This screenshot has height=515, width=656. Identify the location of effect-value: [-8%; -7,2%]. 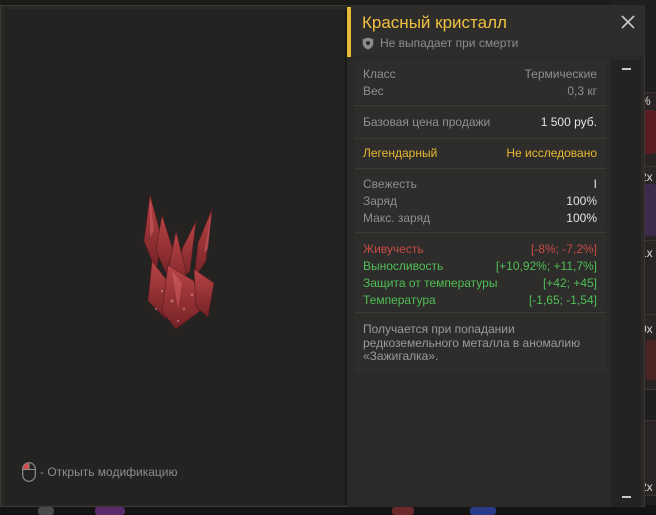
(563, 249).